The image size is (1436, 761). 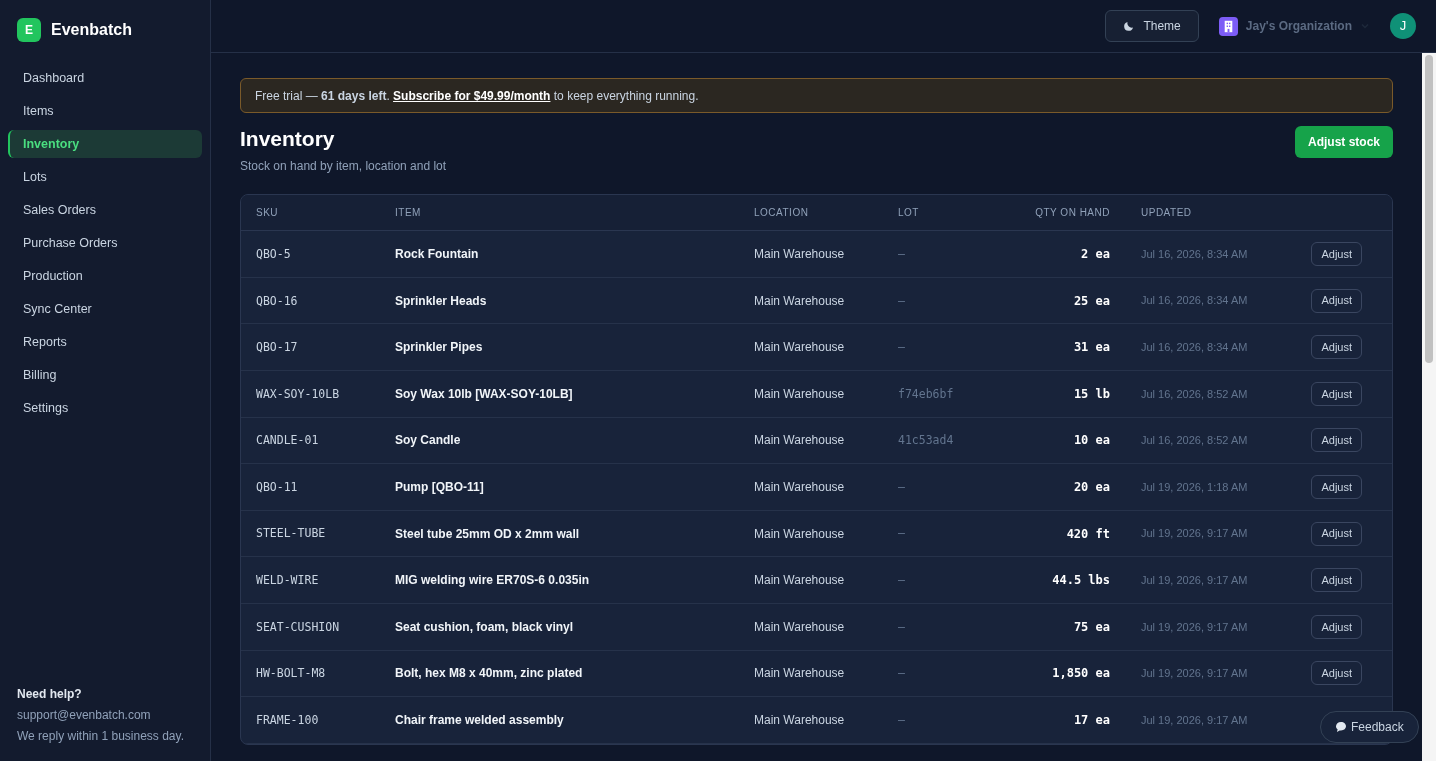 What do you see at coordinates (287, 580) in the screenshot?
I see `sku-cell: WELD-WIRE` at bounding box center [287, 580].